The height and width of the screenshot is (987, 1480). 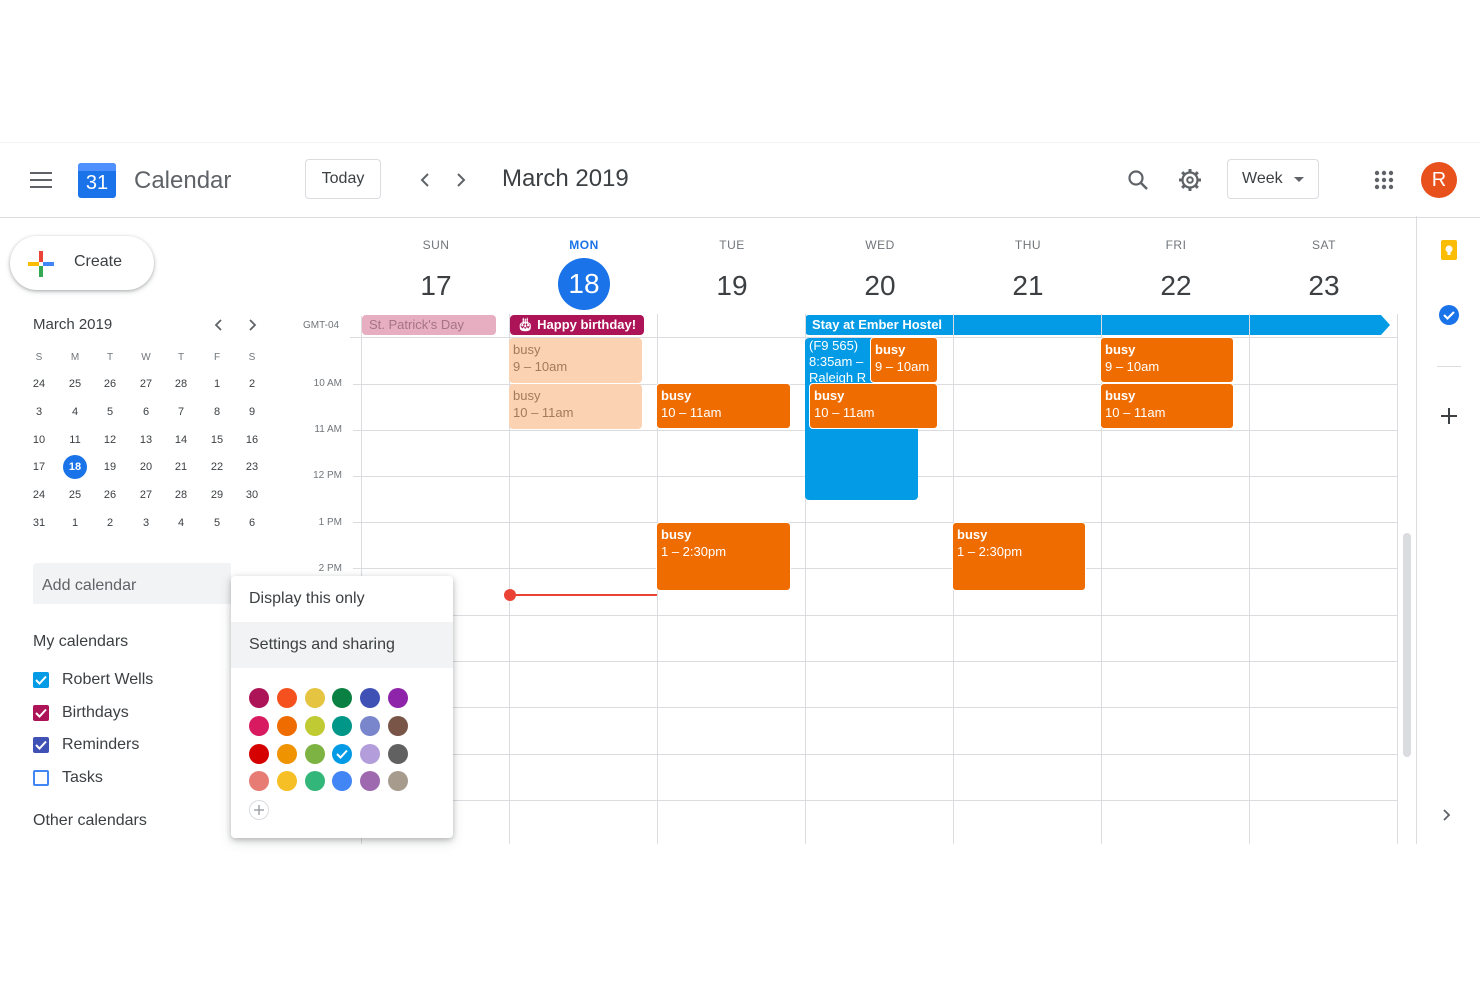 What do you see at coordinates (342, 753) in the screenshot?
I see `color-swatch-selected` at bounding box center [342, 753].